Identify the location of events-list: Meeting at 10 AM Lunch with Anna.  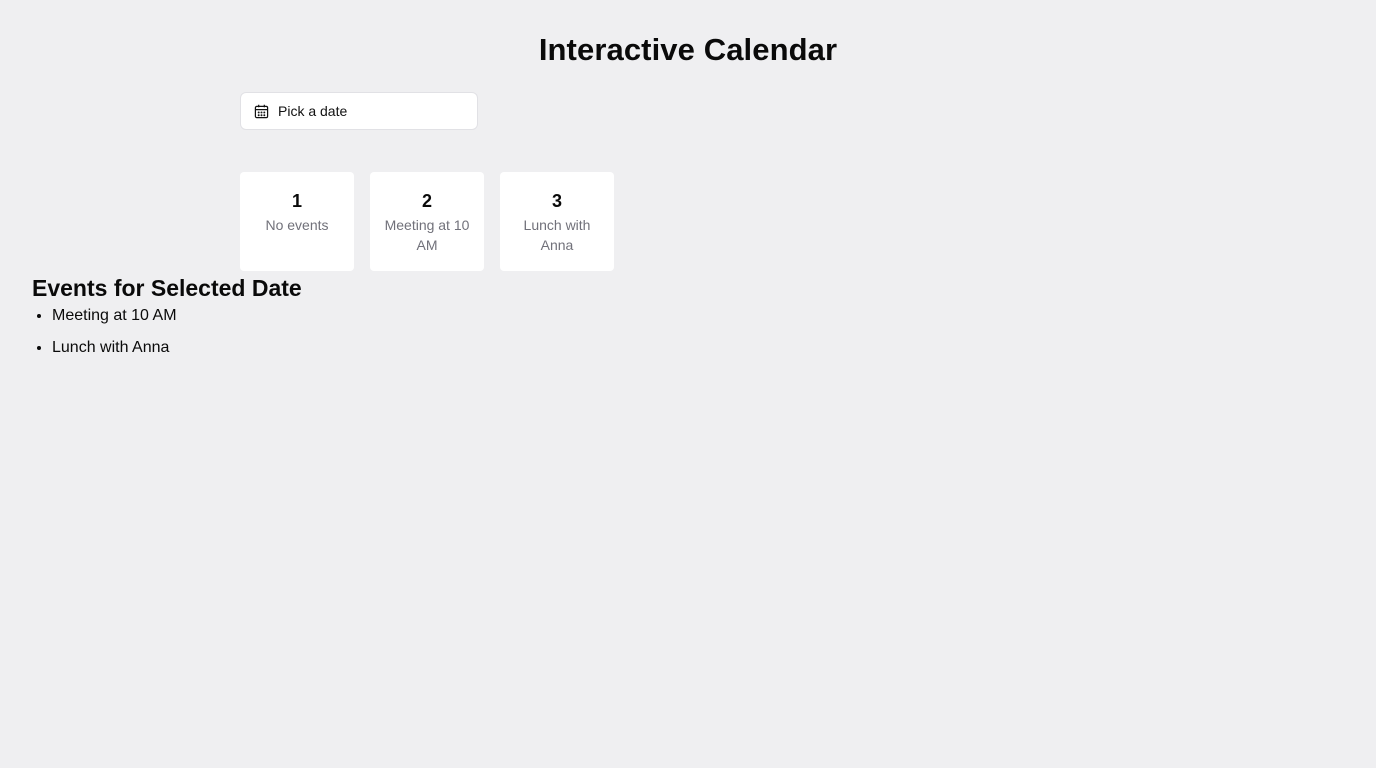
(167, 332).